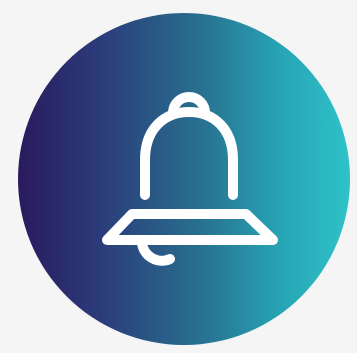  Describe the element at coordinates (190, 227) in the screenshot. I see `bell-base` at that location.